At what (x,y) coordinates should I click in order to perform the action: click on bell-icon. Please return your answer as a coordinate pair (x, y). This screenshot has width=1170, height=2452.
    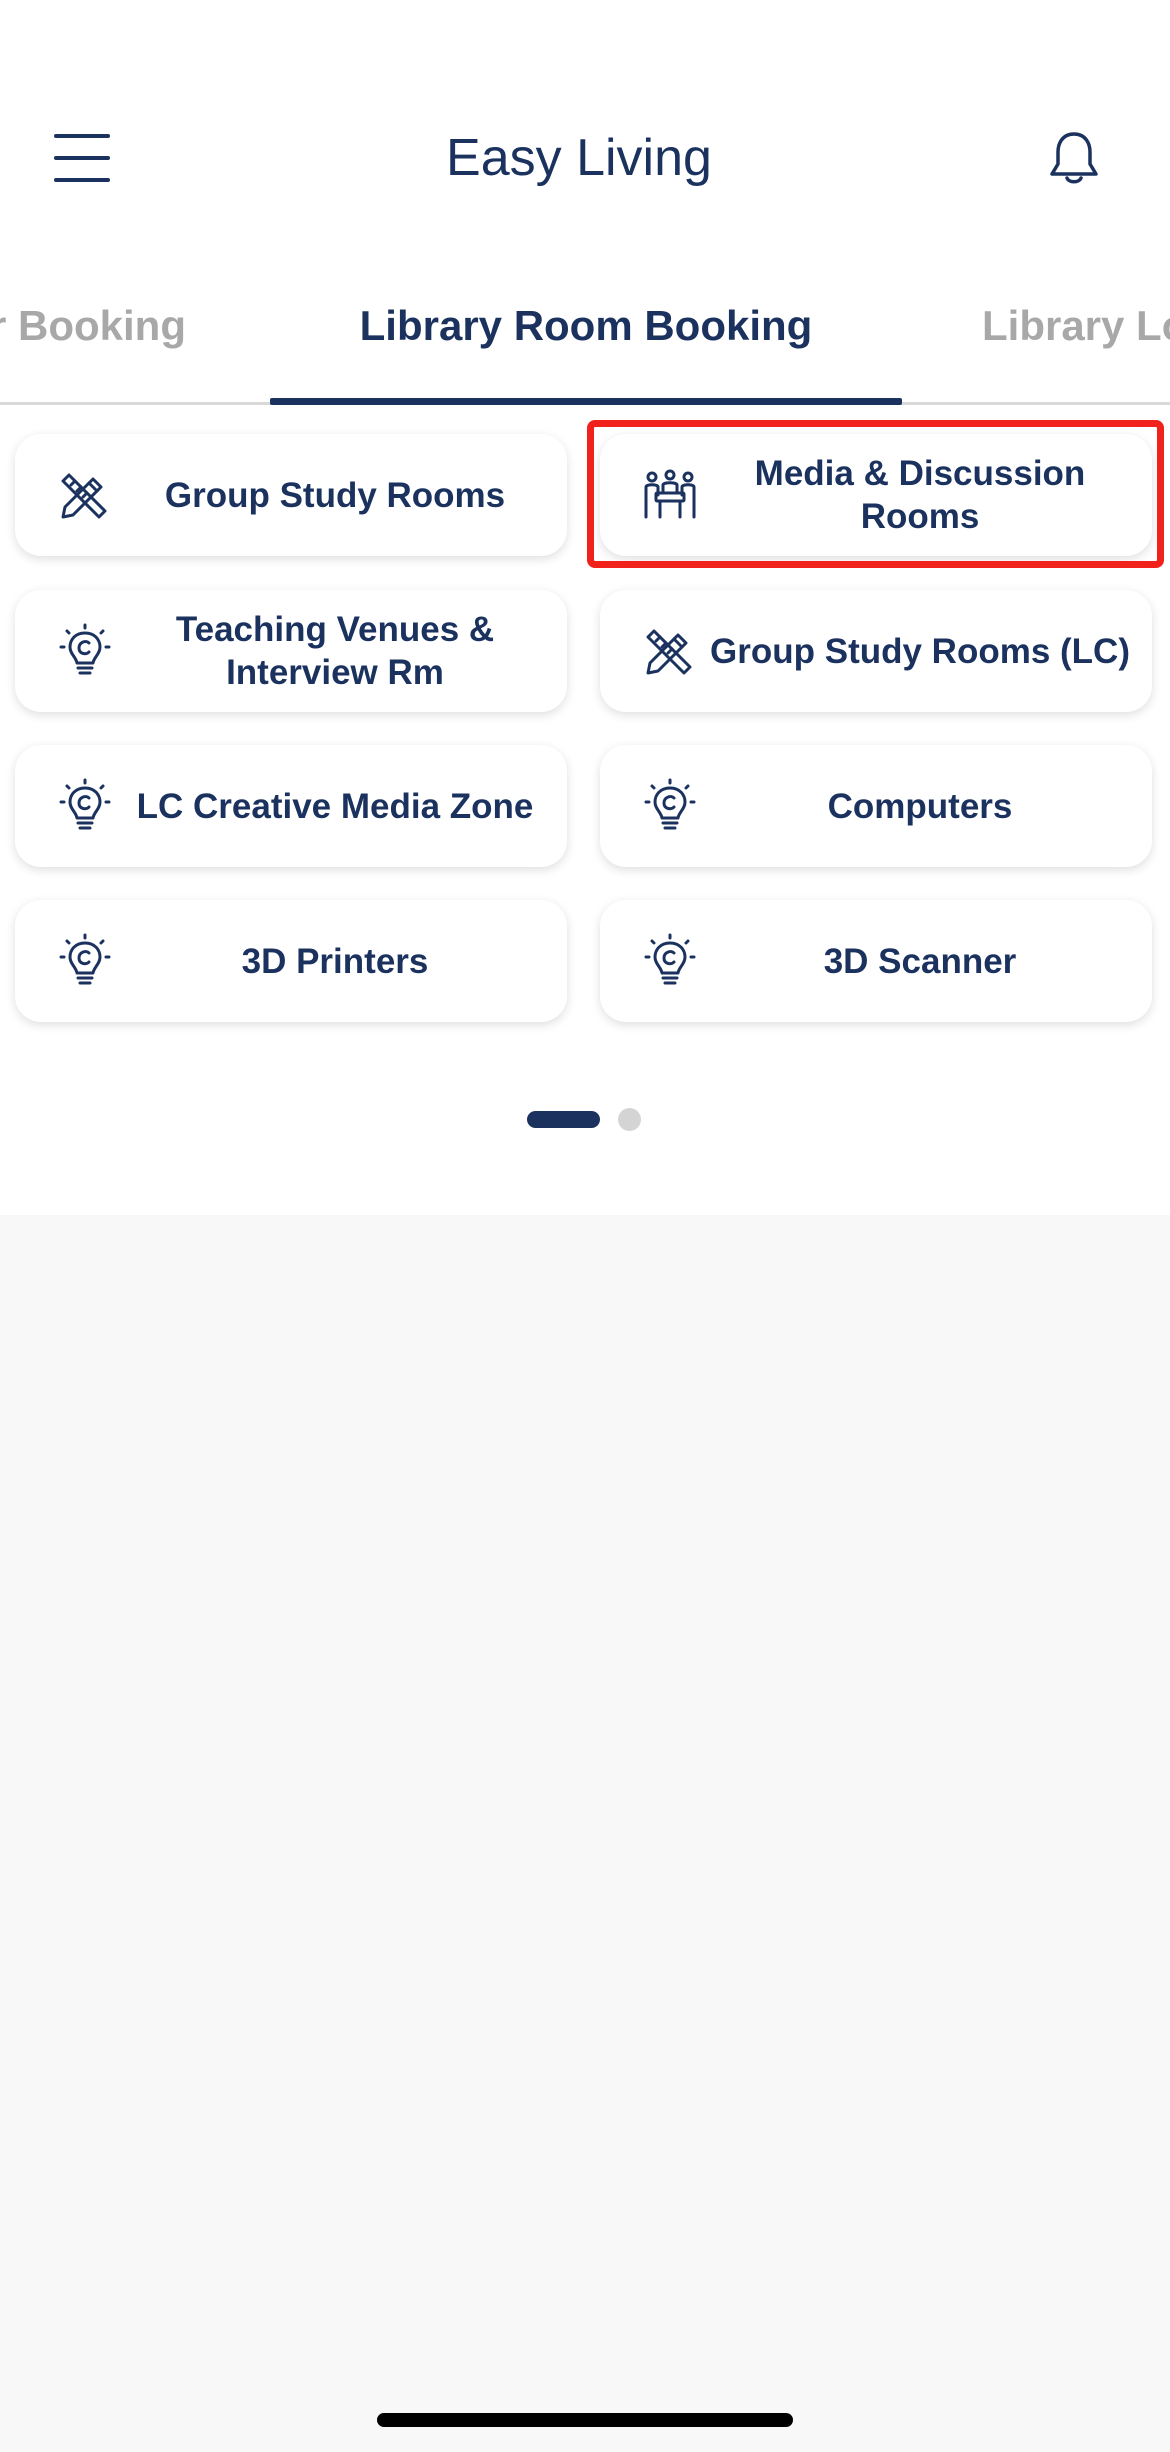
    Looking at the image, I should click on (1074, 158).